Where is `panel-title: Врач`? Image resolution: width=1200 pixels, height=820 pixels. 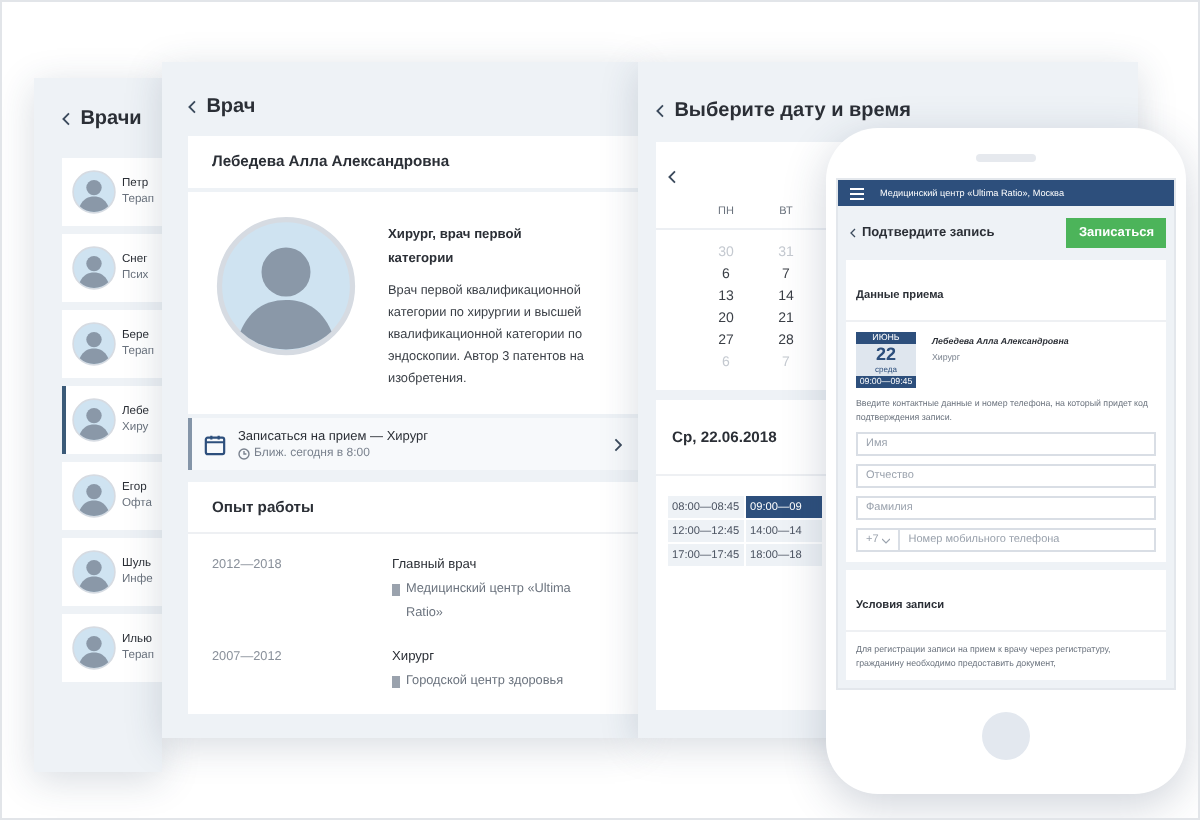 panel-title: Врач is located at coordinates (231, 107).